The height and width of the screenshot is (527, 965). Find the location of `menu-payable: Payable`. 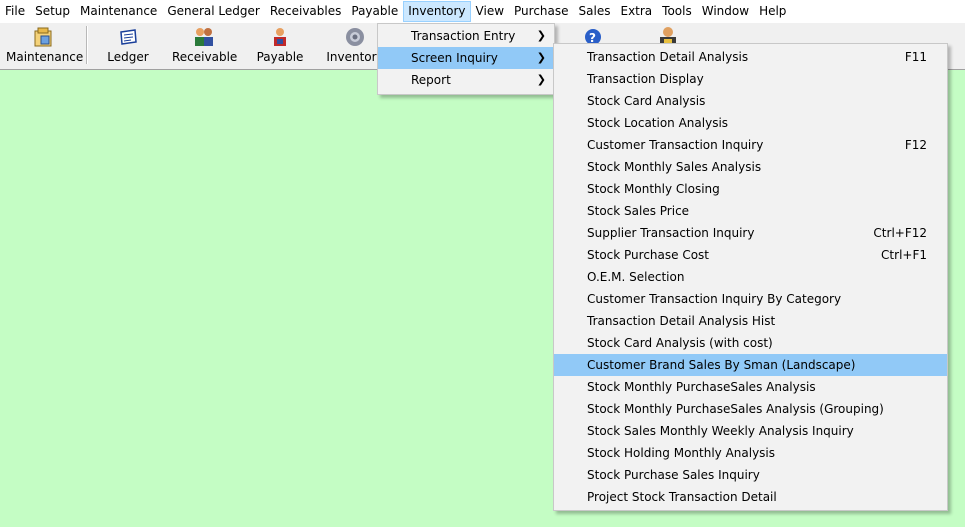

menu-payable: Payable is located at coordinates (374, 11).